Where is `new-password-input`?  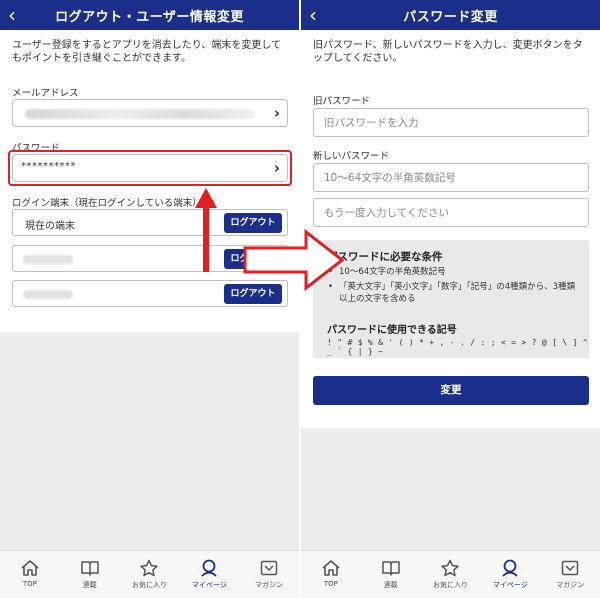
new-password-input is located at coordinates (451, 177).